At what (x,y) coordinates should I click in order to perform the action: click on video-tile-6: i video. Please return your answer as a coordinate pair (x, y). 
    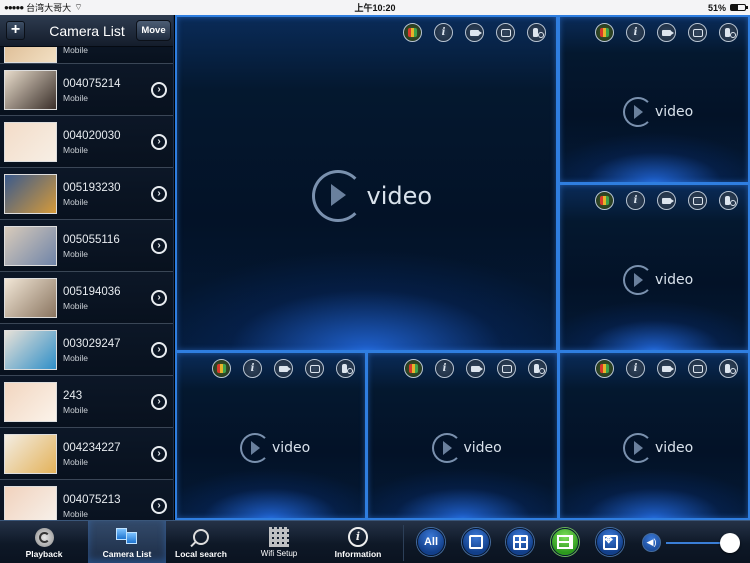
    Looking at the image, I should click on (654, 435).